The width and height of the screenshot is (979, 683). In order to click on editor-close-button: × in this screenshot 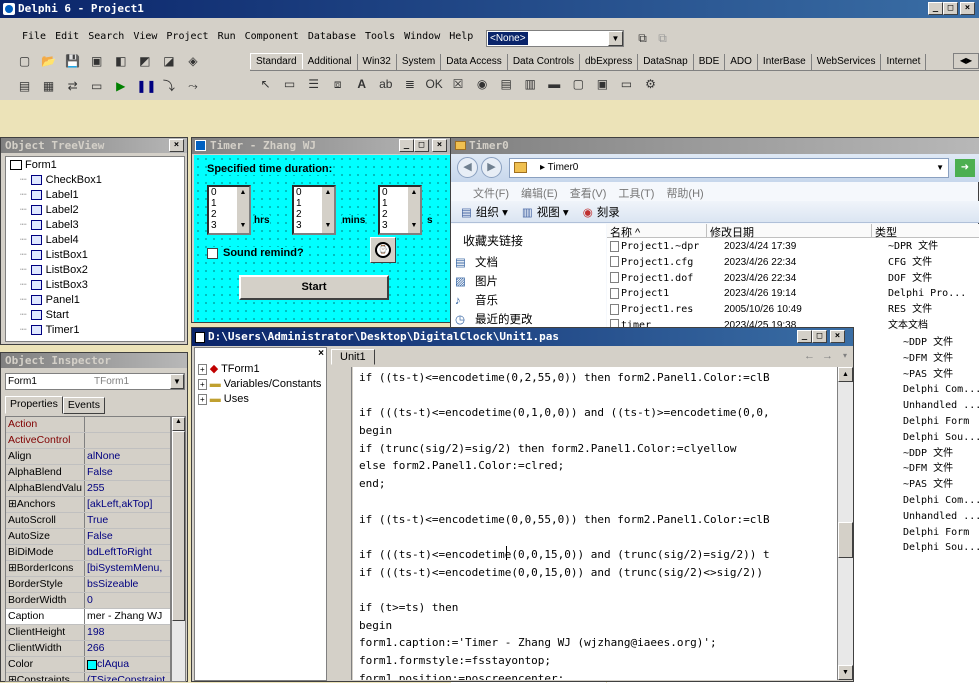, I will do `click(837, 336)`.